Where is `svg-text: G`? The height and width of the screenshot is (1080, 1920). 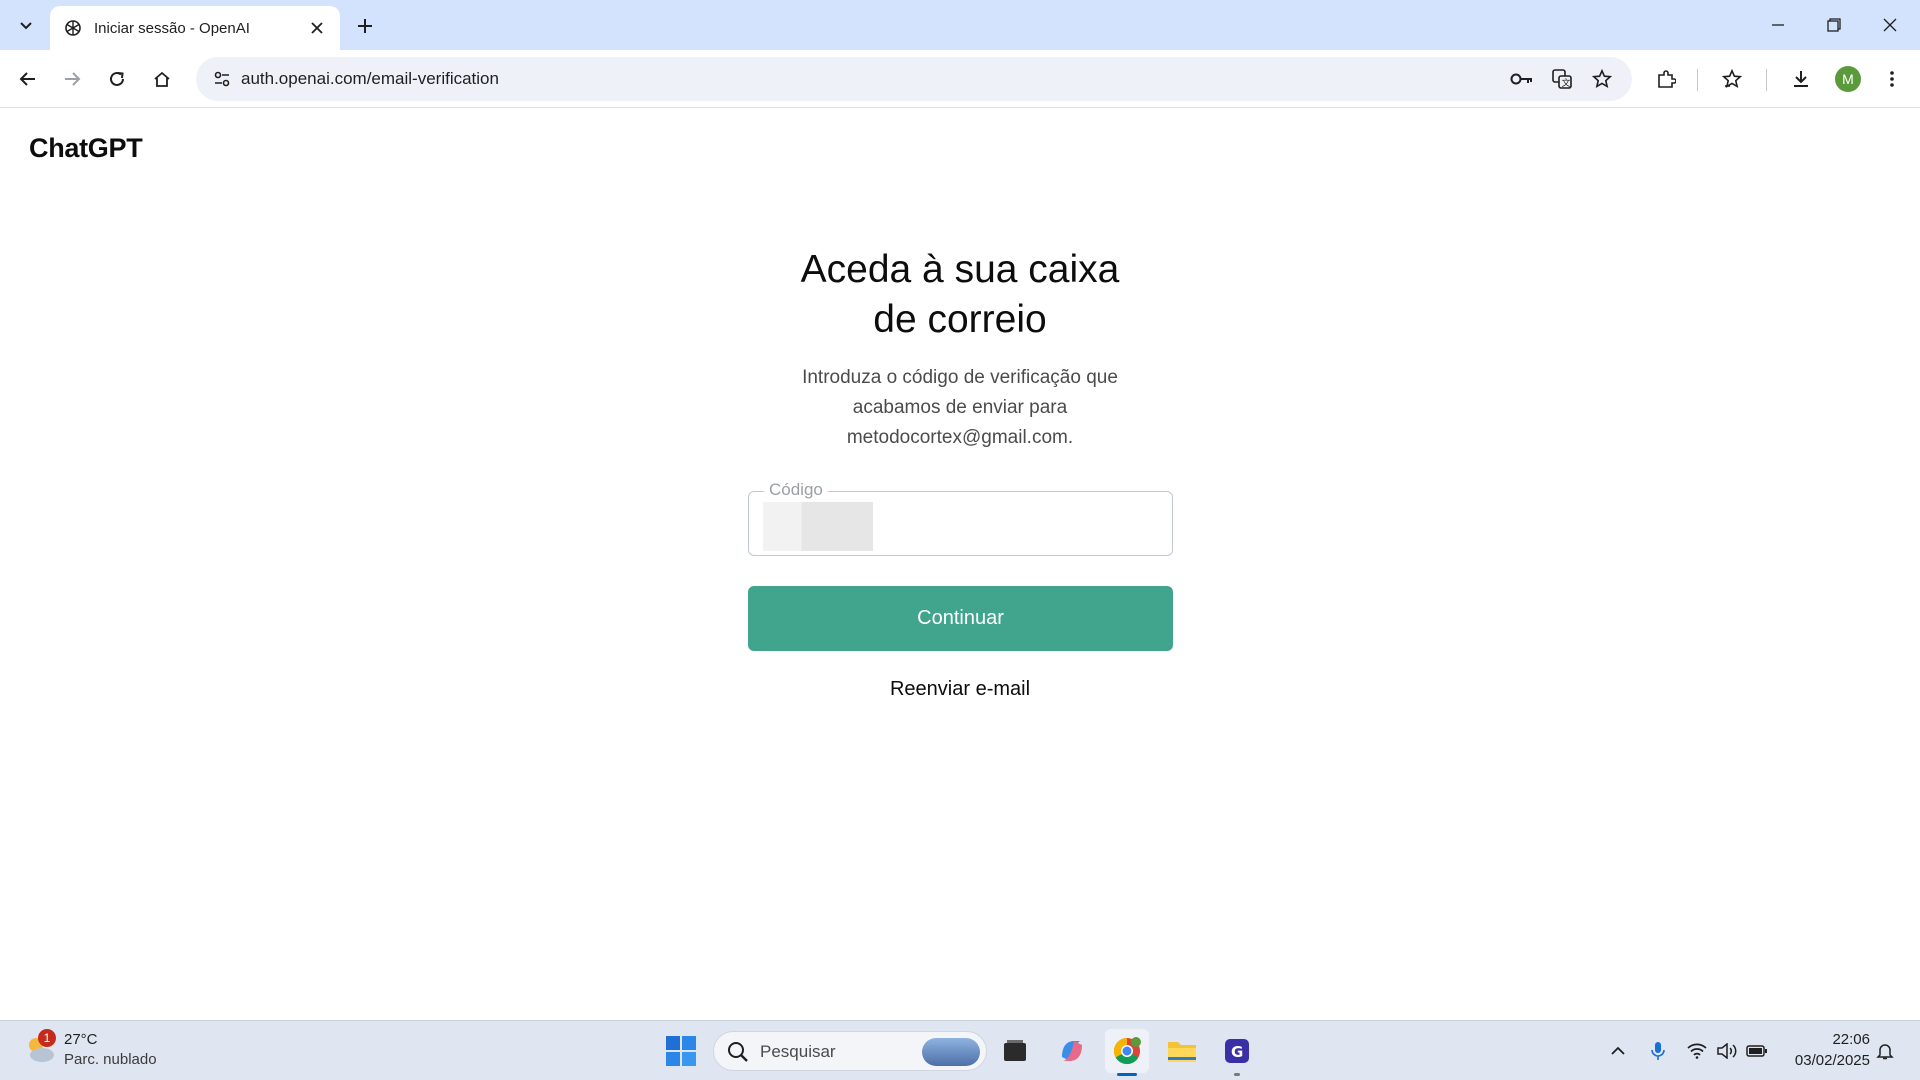 svg-text: G is located at coordinates (1237, 1052).